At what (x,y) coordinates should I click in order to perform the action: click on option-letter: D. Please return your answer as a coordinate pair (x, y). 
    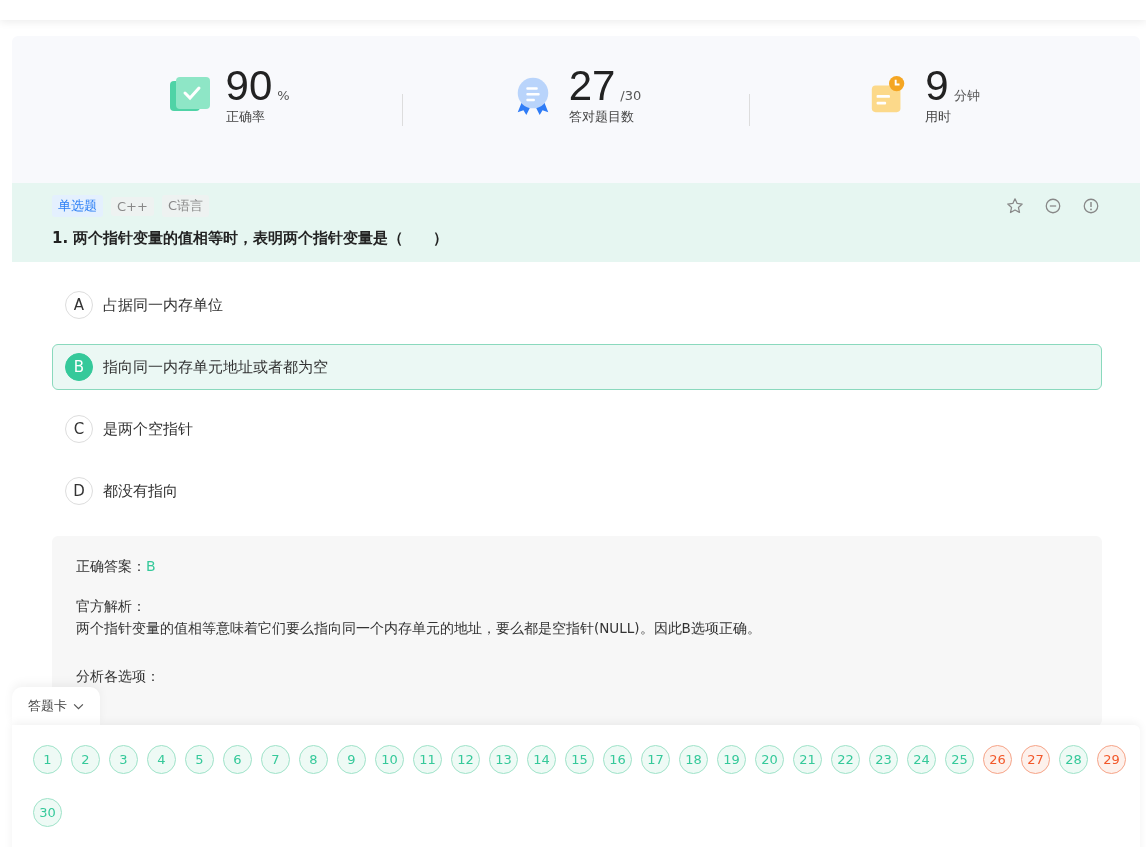
    Looking at the image, I should click on (79, 491).